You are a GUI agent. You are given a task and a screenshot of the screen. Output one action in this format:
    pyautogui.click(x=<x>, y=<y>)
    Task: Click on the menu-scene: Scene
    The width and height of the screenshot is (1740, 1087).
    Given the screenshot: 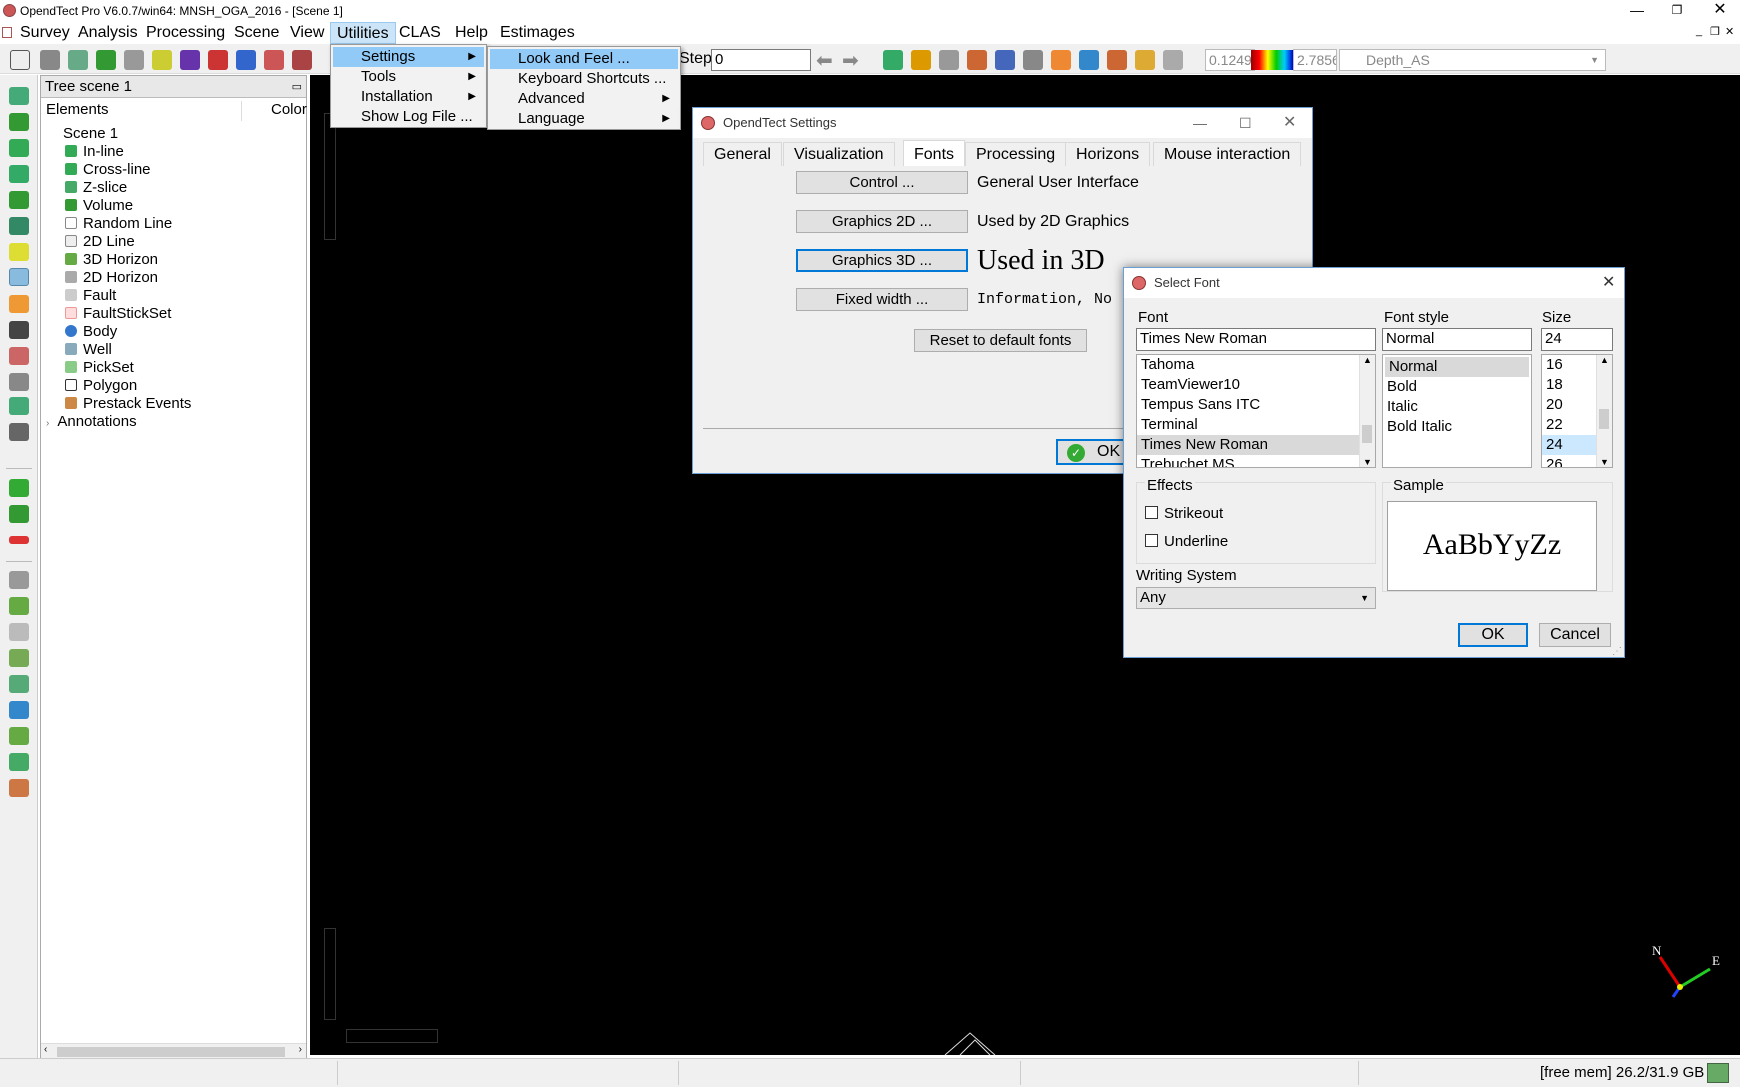 What is the action you would take?
    pyautogui.click(x=256, y=33)
    